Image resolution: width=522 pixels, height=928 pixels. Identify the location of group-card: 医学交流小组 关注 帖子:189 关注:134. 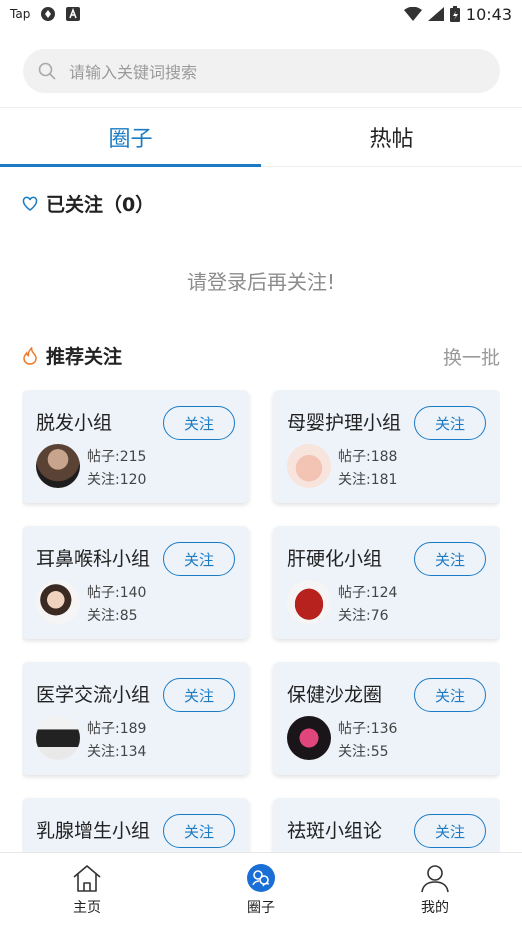
(135, 718).